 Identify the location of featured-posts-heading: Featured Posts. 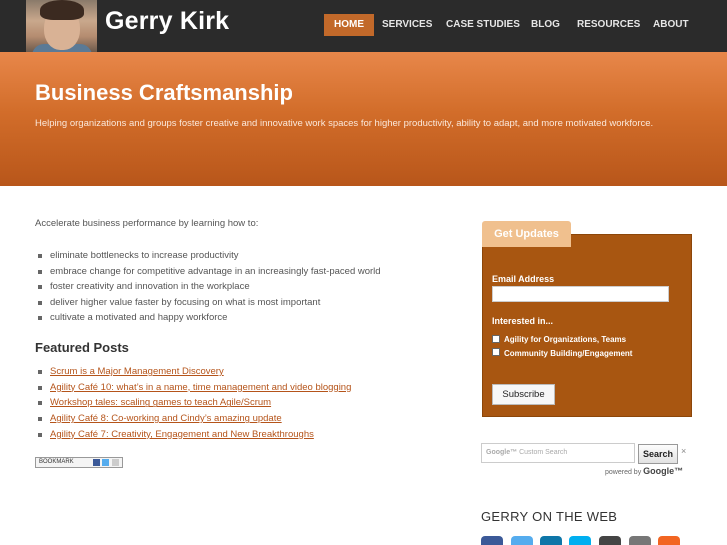
(82, 347).